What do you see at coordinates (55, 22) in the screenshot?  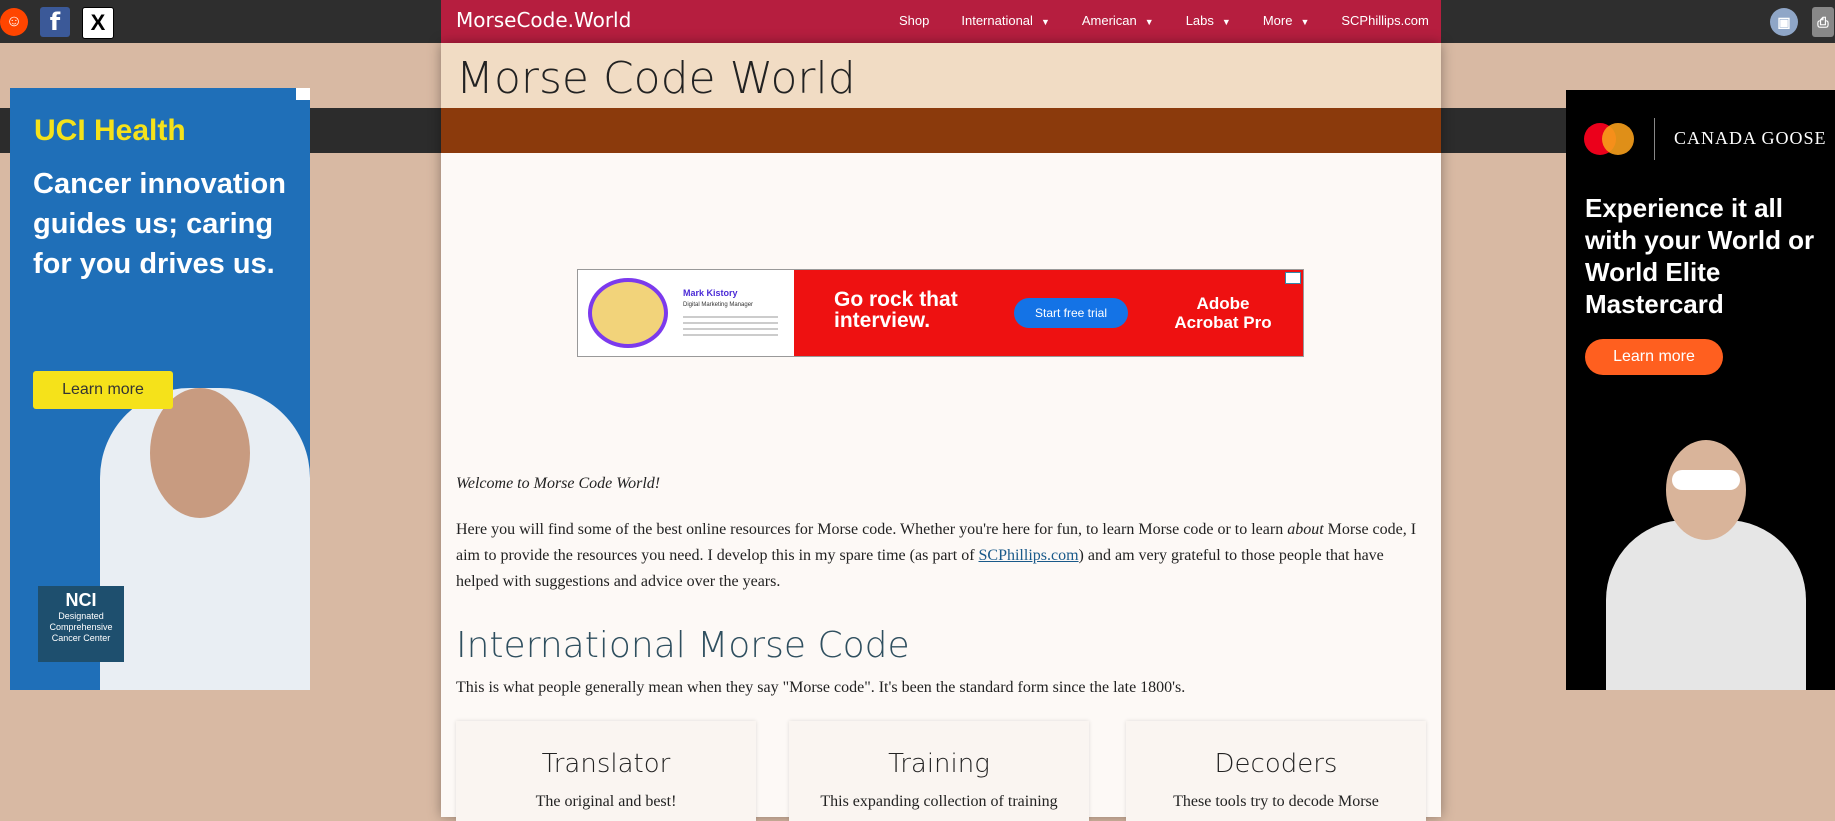 I see `facebook-icon: f` at bounding box center [55, 22].